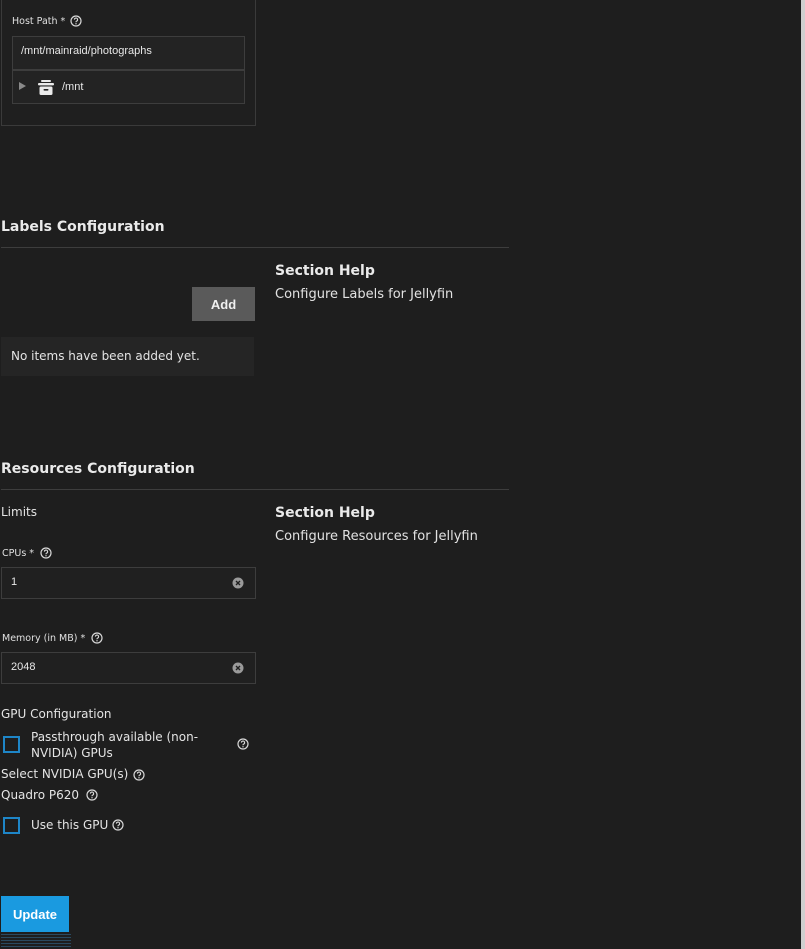 This screenshot has width=805, height=949. I want to click on passthrough-label: Passthrough available (non-NVIDIA) GPUs, so click(115, 745).